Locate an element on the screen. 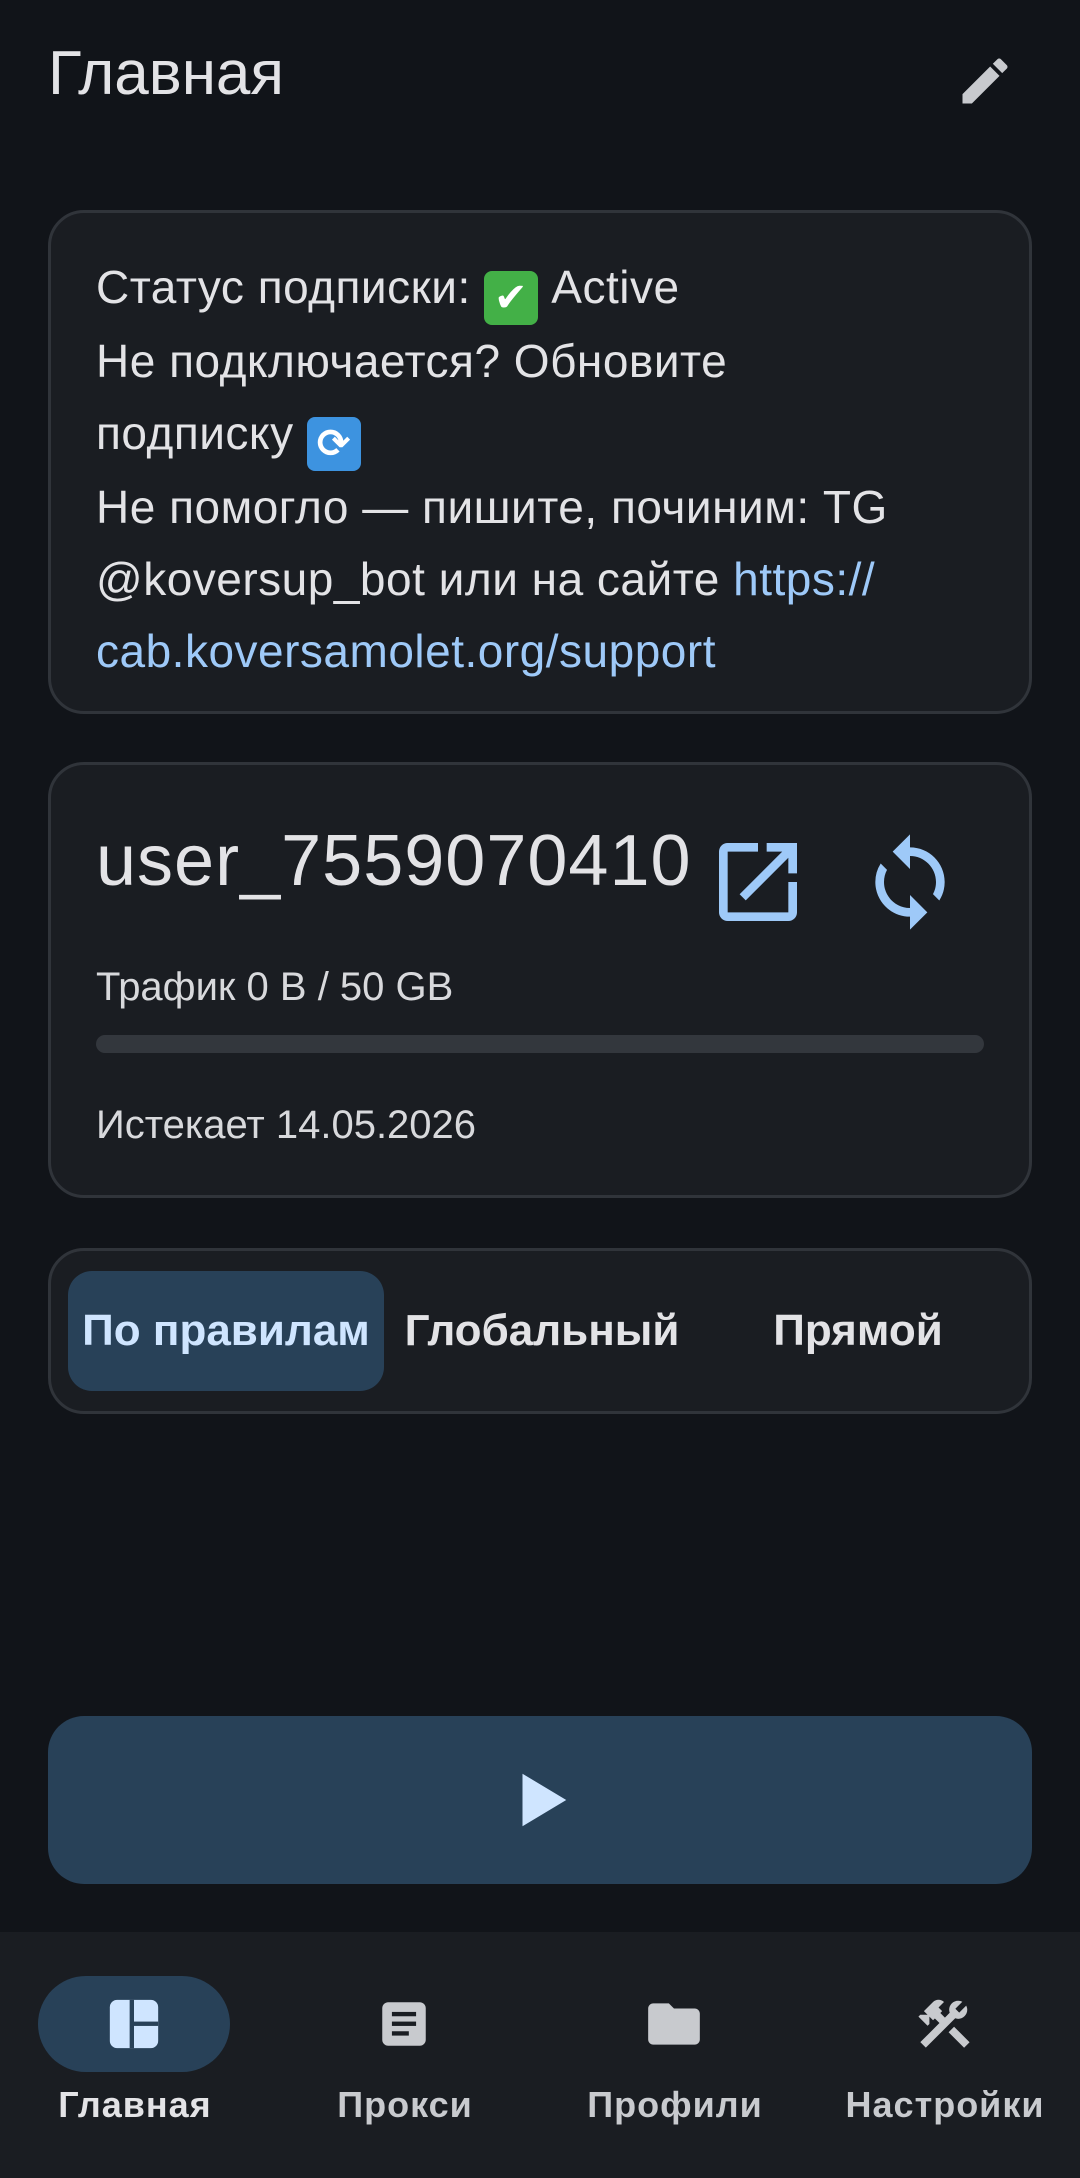 The width and height of the screenshot is (1080, 2178). refresh-icon: ⟳ is located at coordinates (333, 444).